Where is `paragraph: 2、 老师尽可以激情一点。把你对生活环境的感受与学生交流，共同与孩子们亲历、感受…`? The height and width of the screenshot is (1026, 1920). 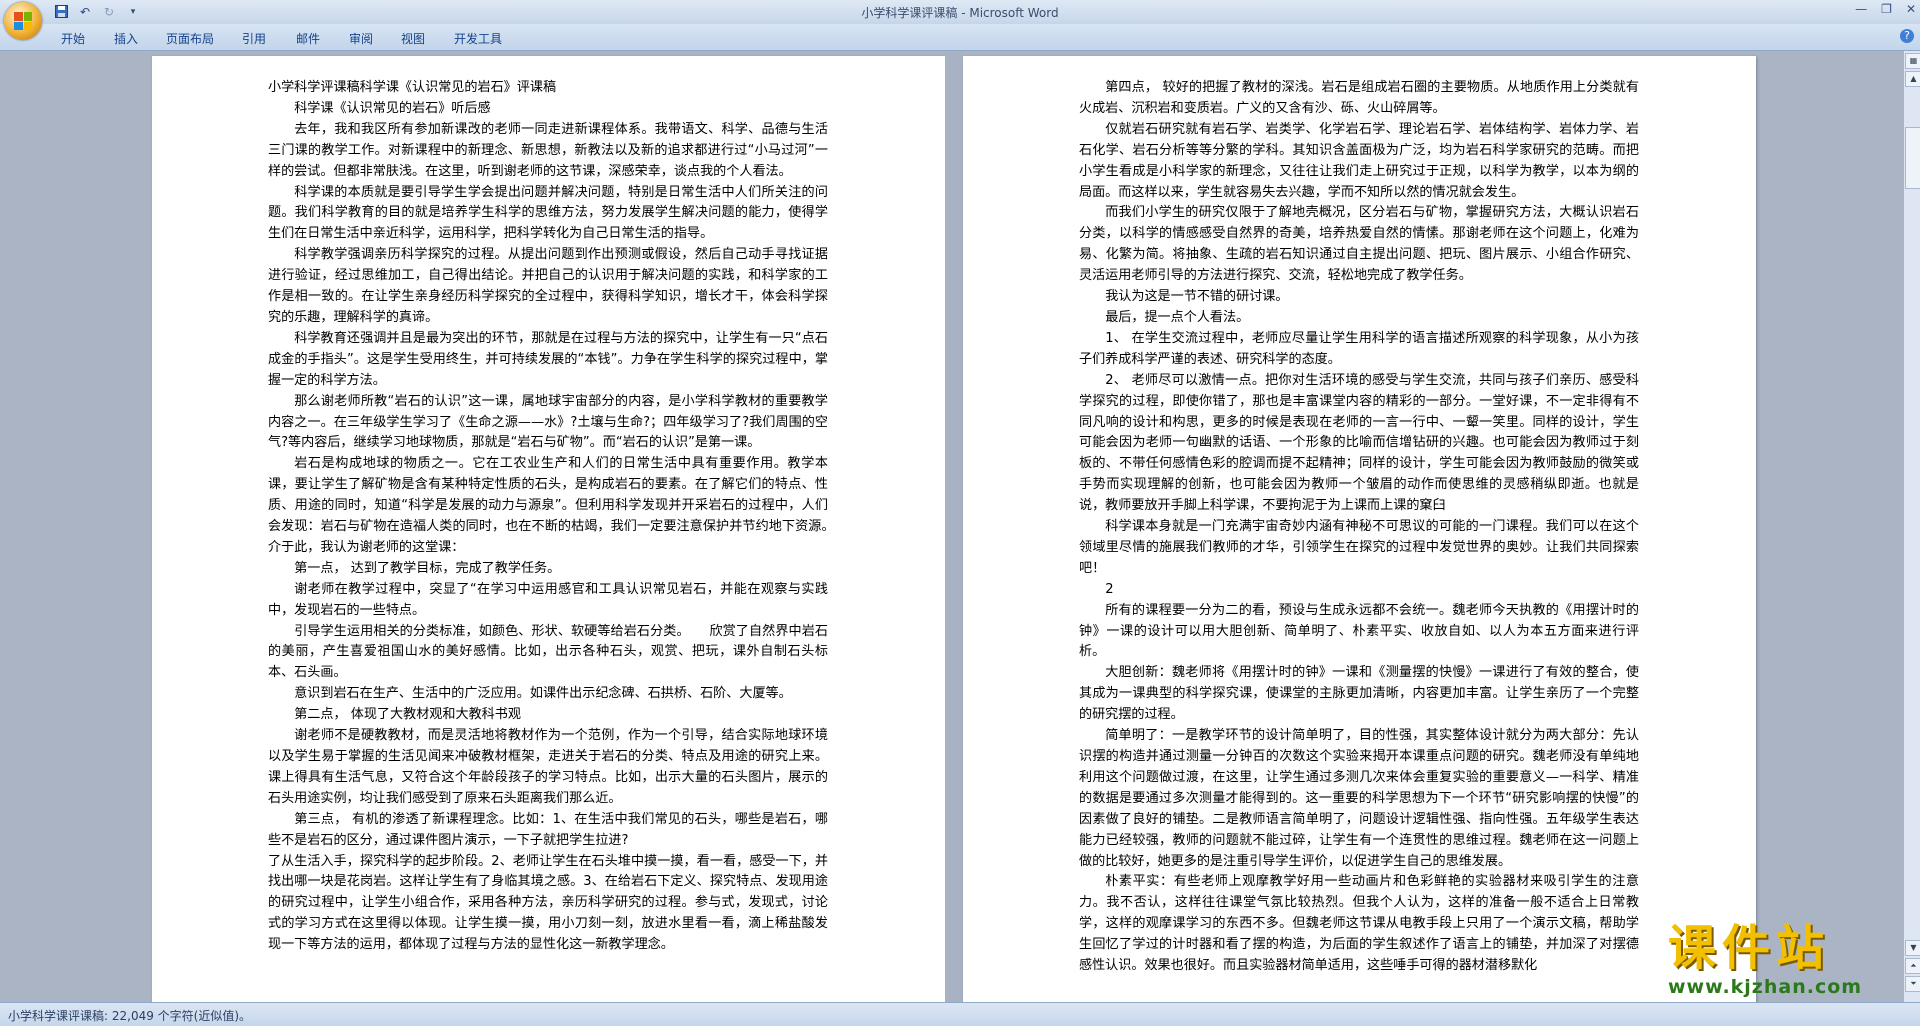 paragraph: 2、 老师尽可以激情一点。把你对生活环境的感受与学生交流，共同与孩子们亲历、感受… is located at coordinates (1359, 443).